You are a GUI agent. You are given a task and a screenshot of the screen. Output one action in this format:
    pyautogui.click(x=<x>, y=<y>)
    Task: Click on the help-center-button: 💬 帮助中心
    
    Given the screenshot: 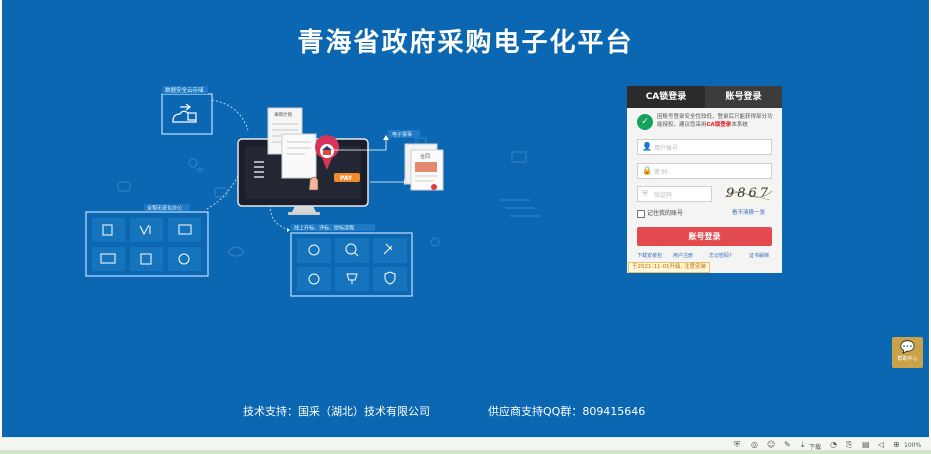 What is the action you would take?
    pyautogui.click(x=907, y=352)
    